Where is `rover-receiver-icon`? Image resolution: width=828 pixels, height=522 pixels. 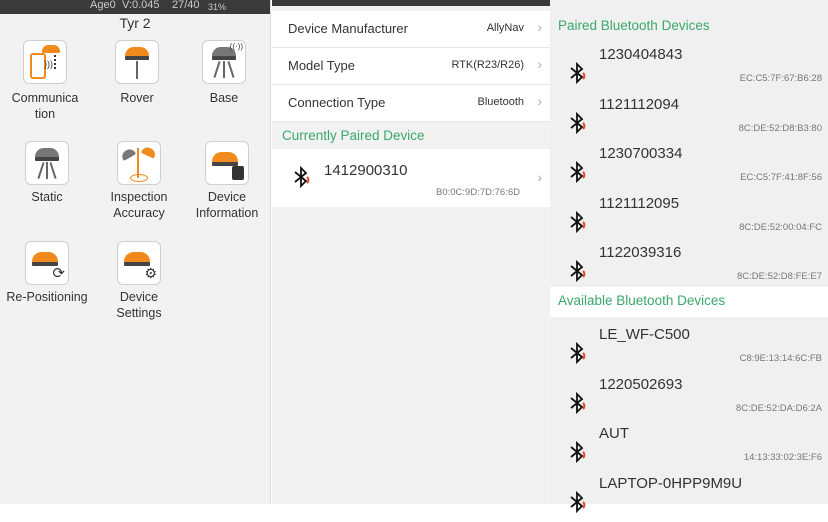 rover-receiver-icon is located at coordinates (137, 62).